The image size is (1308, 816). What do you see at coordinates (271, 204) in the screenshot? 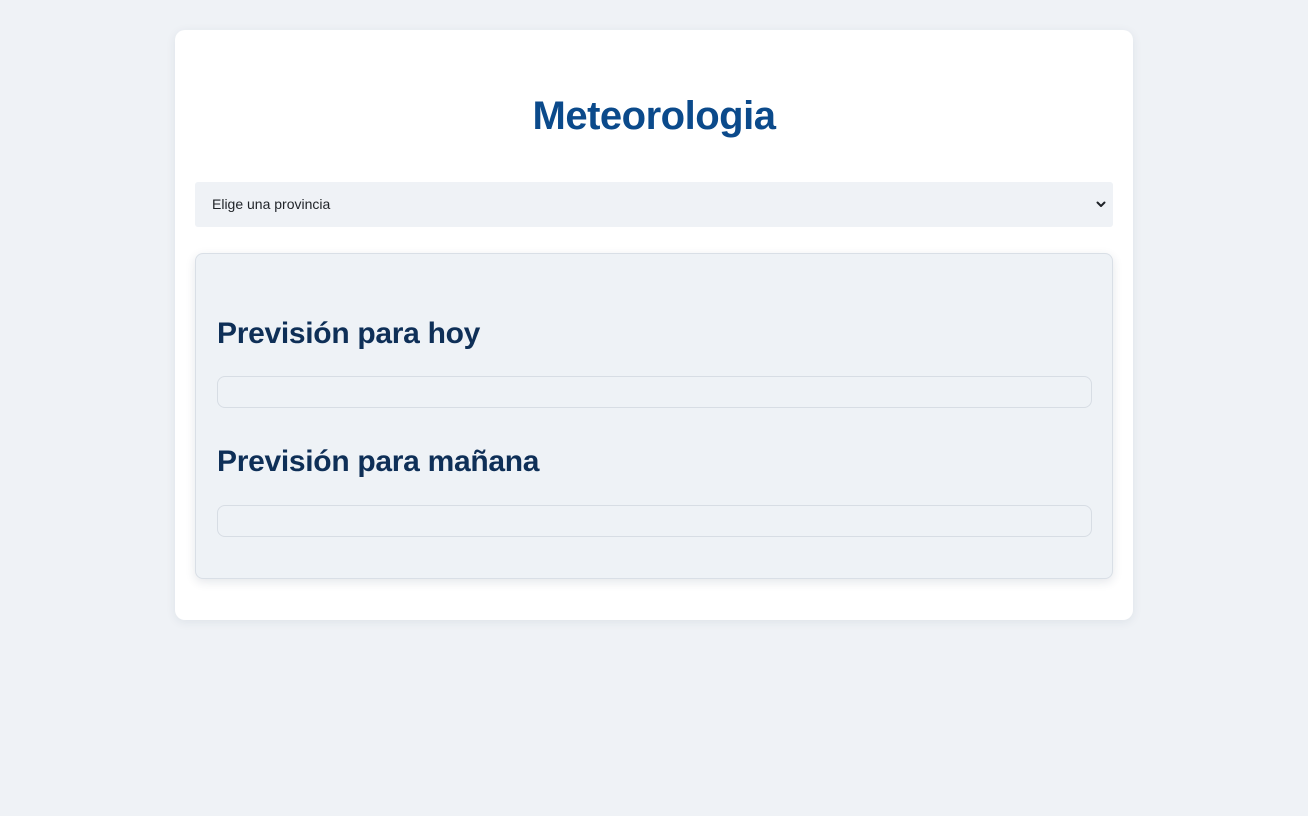
I see `province-select-value: Elige una provincia` at bounding box center [271, 204].